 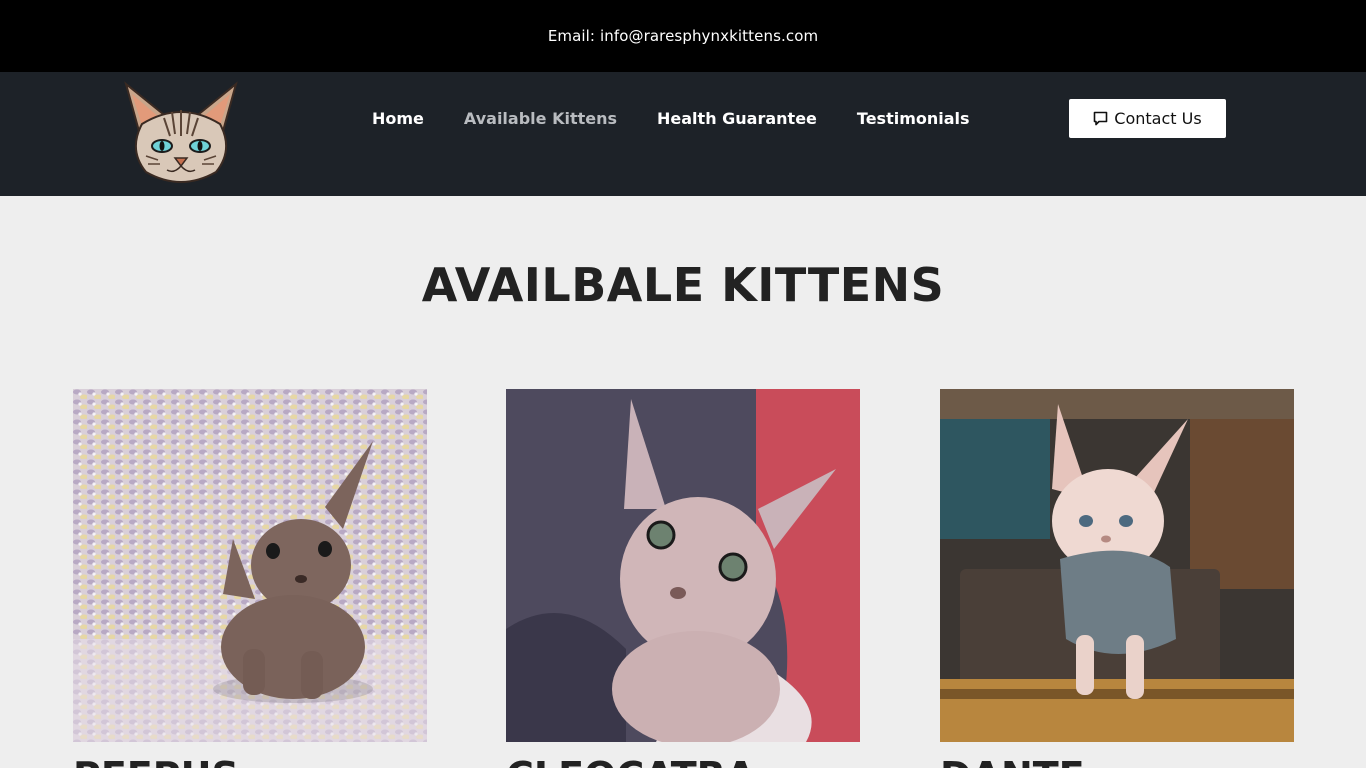 What do you see at coordinates (683, 761) in the screenshot?
I see `kitten-name: CLEOCATRA` at bounding box center [683, 761].